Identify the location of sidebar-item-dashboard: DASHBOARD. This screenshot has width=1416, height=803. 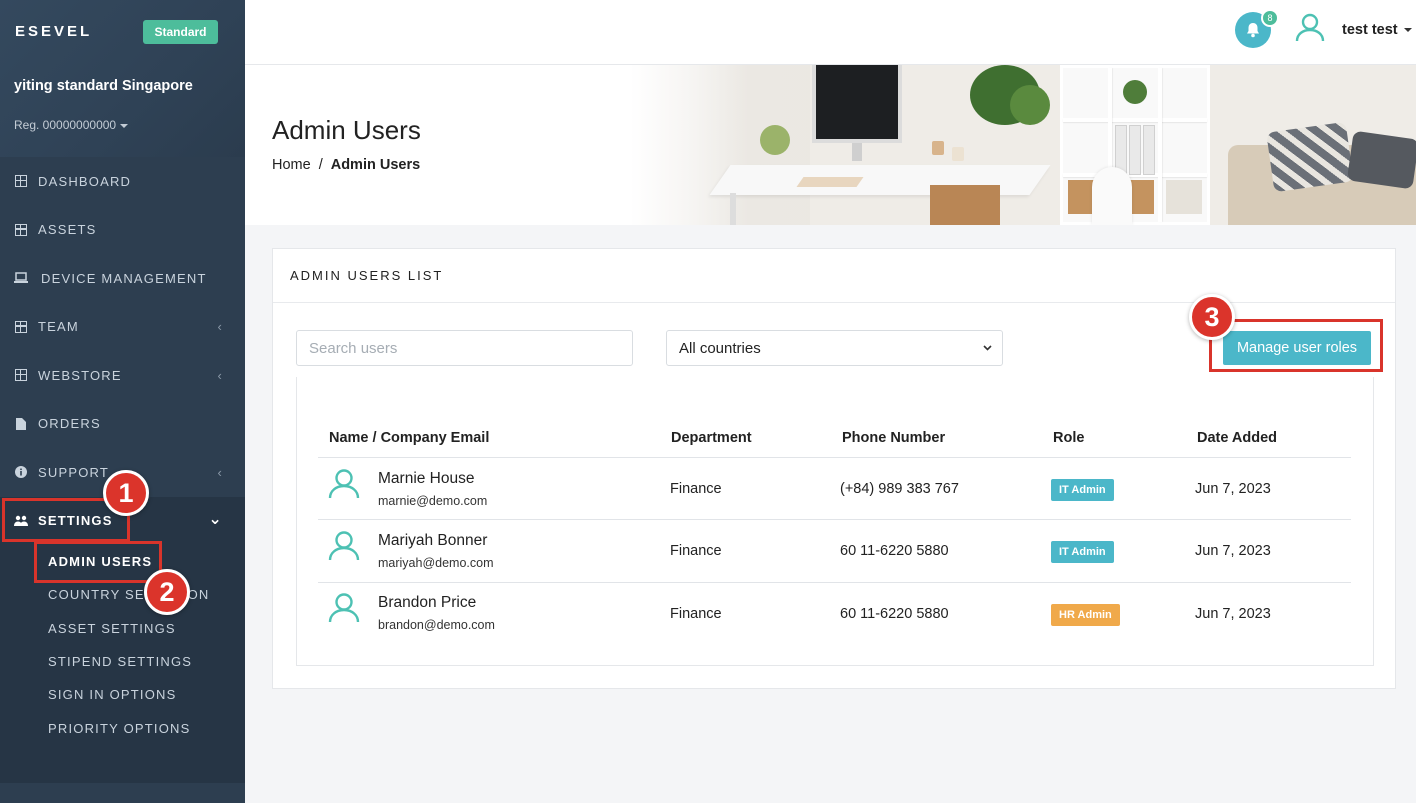
(122, 181).